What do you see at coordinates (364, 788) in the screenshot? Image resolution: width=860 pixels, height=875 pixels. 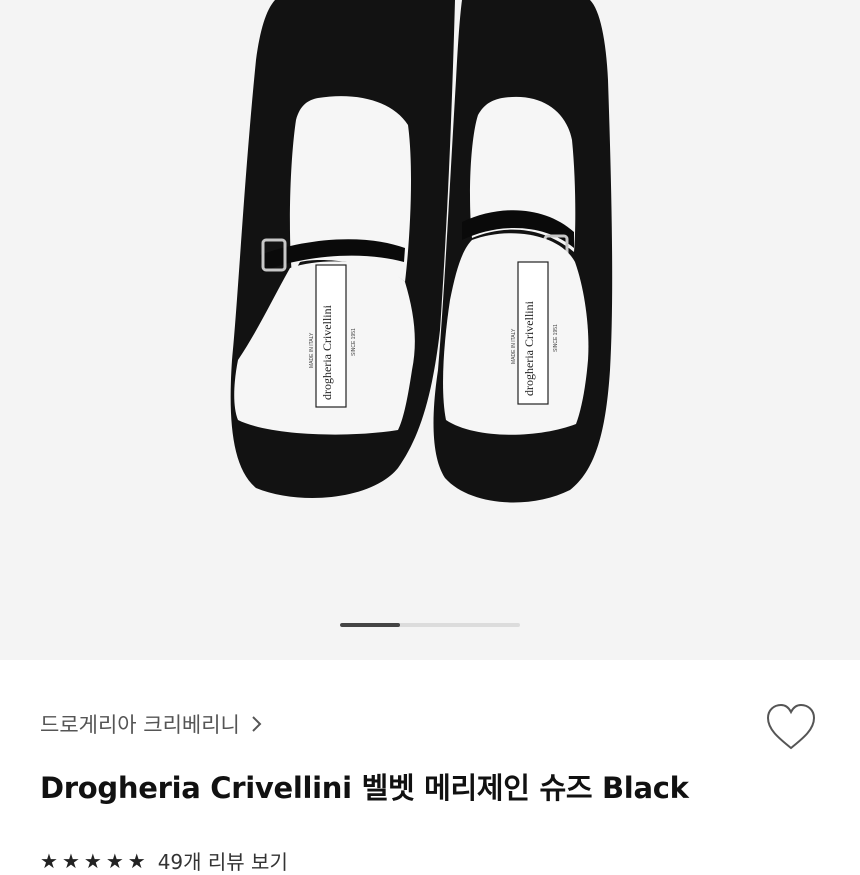 I see `product-title: Drogheria Crivellini 벨벳 메리제인 슈즈 Black` at bounding box center [364, 788].